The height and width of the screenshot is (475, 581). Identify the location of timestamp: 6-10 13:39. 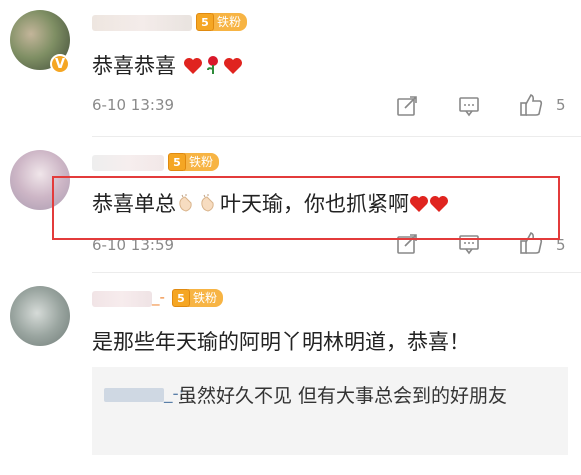
(133, 105).